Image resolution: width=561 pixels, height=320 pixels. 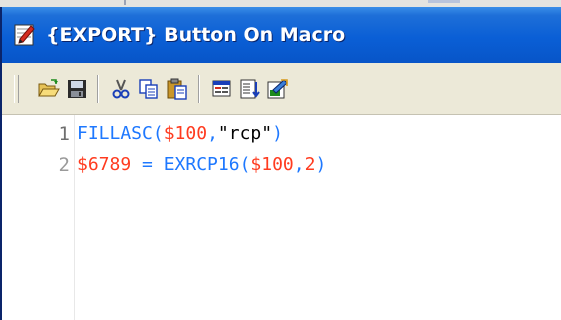 I want to click on code-number: $6789, so click(x=104, y=164).